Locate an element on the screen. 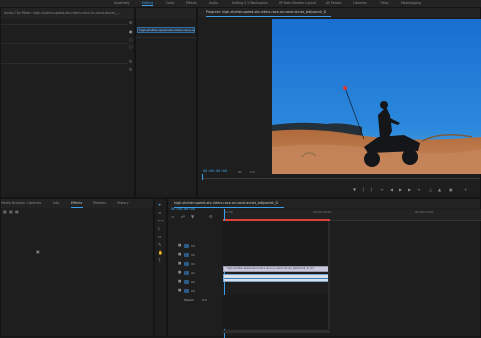 The width and height of the screenshot is (481, 338). tab-history: History is located at coordinates (123, 203).